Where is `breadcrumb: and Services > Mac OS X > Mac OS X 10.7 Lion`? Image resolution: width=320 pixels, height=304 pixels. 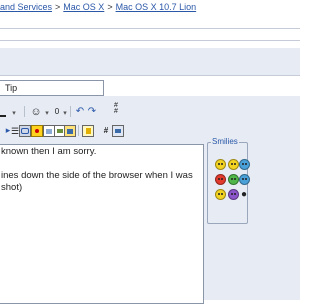
breadcrumb: and Services > Mac OS X > Mac OS X 10.7 Lion is located at coordinates (150, 7).